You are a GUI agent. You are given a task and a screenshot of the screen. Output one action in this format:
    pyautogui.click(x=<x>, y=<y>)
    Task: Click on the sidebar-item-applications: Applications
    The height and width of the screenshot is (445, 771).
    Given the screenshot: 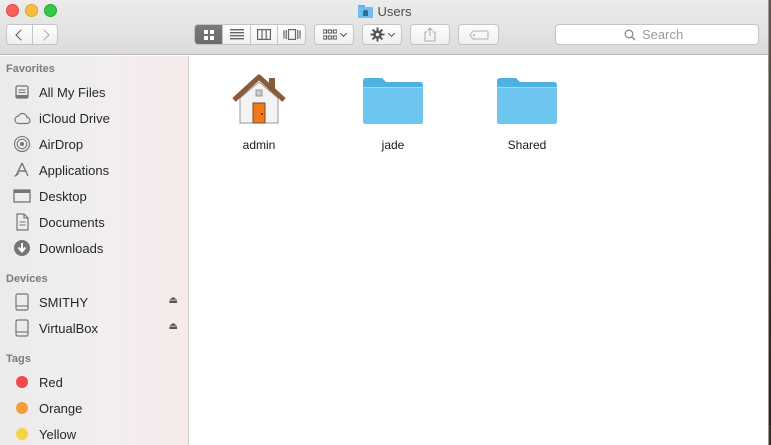 What is the action you would take?
    pyautogui.click(x=97, y=170)
    